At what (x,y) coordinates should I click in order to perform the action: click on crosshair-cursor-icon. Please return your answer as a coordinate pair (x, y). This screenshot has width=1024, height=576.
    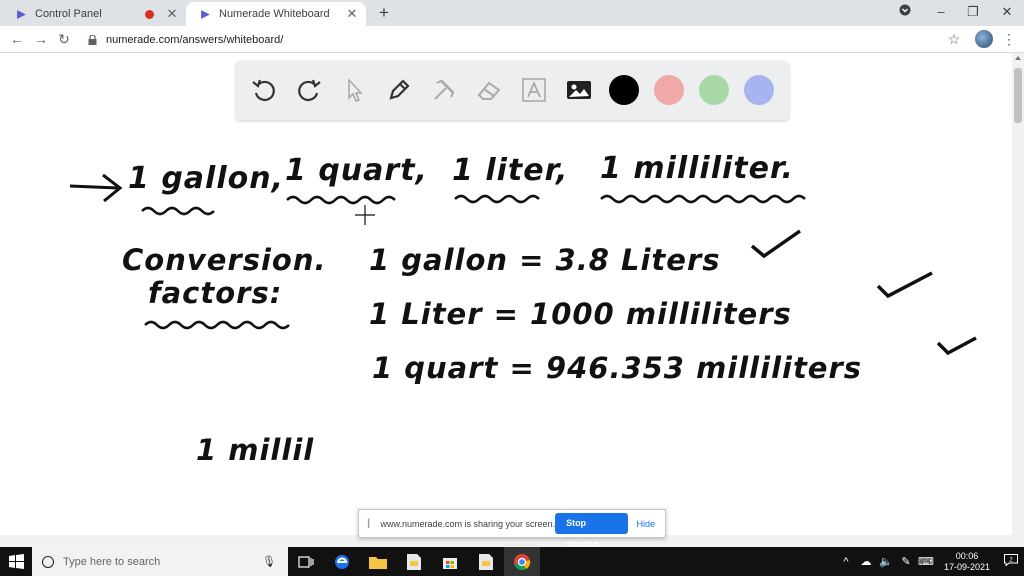
    Looking at the image, I should click on (365, 215).